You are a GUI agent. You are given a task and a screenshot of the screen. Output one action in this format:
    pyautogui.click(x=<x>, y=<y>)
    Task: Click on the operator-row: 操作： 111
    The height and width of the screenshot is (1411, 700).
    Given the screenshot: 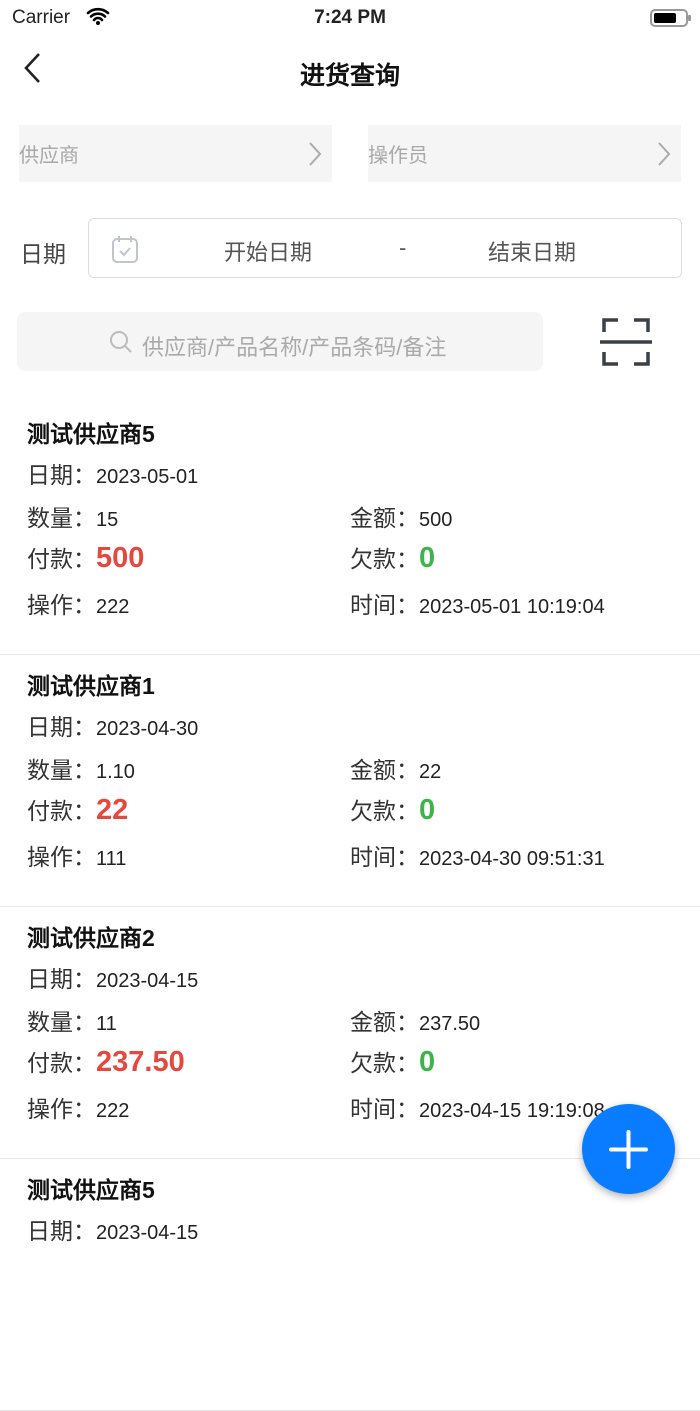 What is the action you would take?
    pyautogui.click(x=76, y=855)
    